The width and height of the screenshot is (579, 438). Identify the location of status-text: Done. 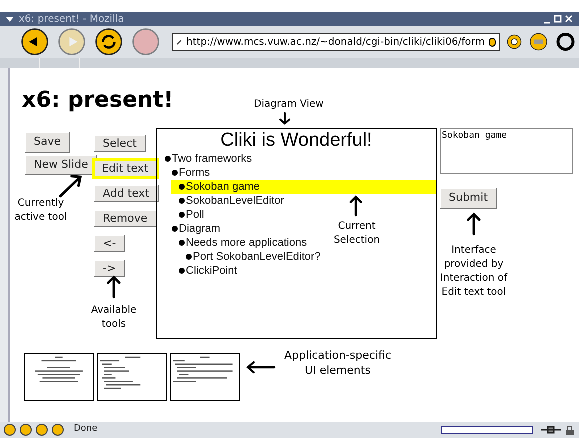
(86, 429).